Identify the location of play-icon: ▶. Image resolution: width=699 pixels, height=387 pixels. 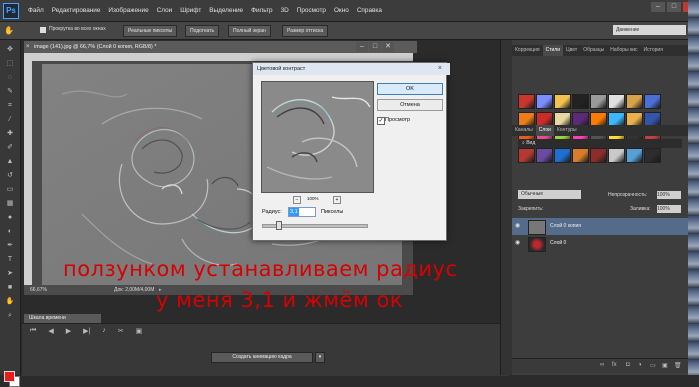
(68, 331).